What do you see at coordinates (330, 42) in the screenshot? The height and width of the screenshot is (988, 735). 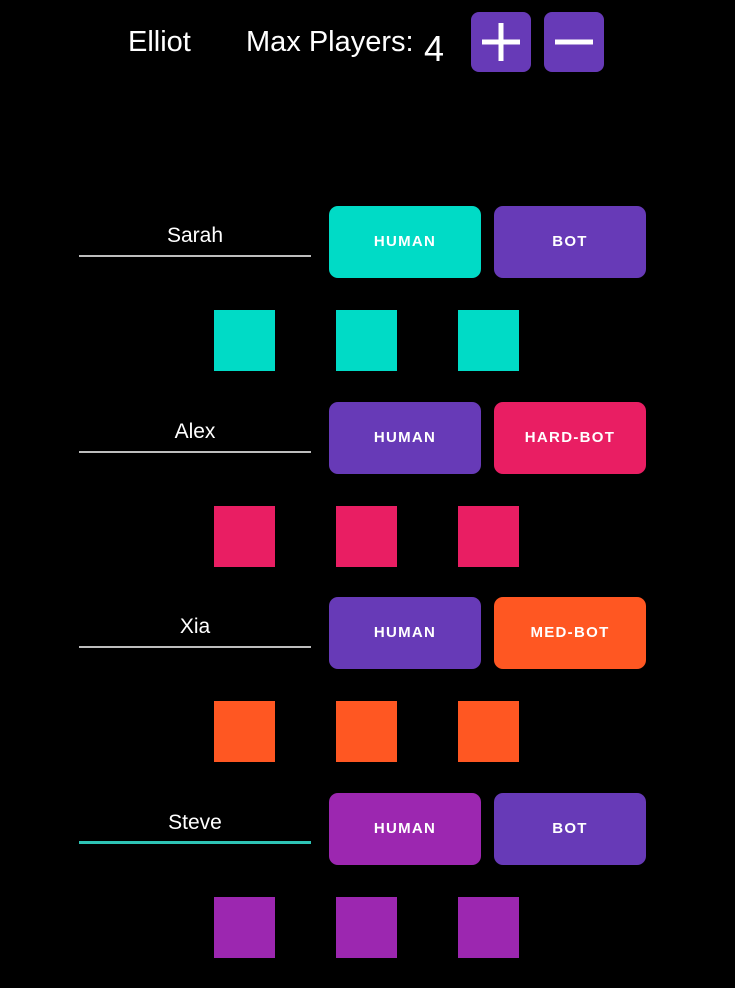 I see `max-players-label: Max Players:` at bounding box center [330, 42].